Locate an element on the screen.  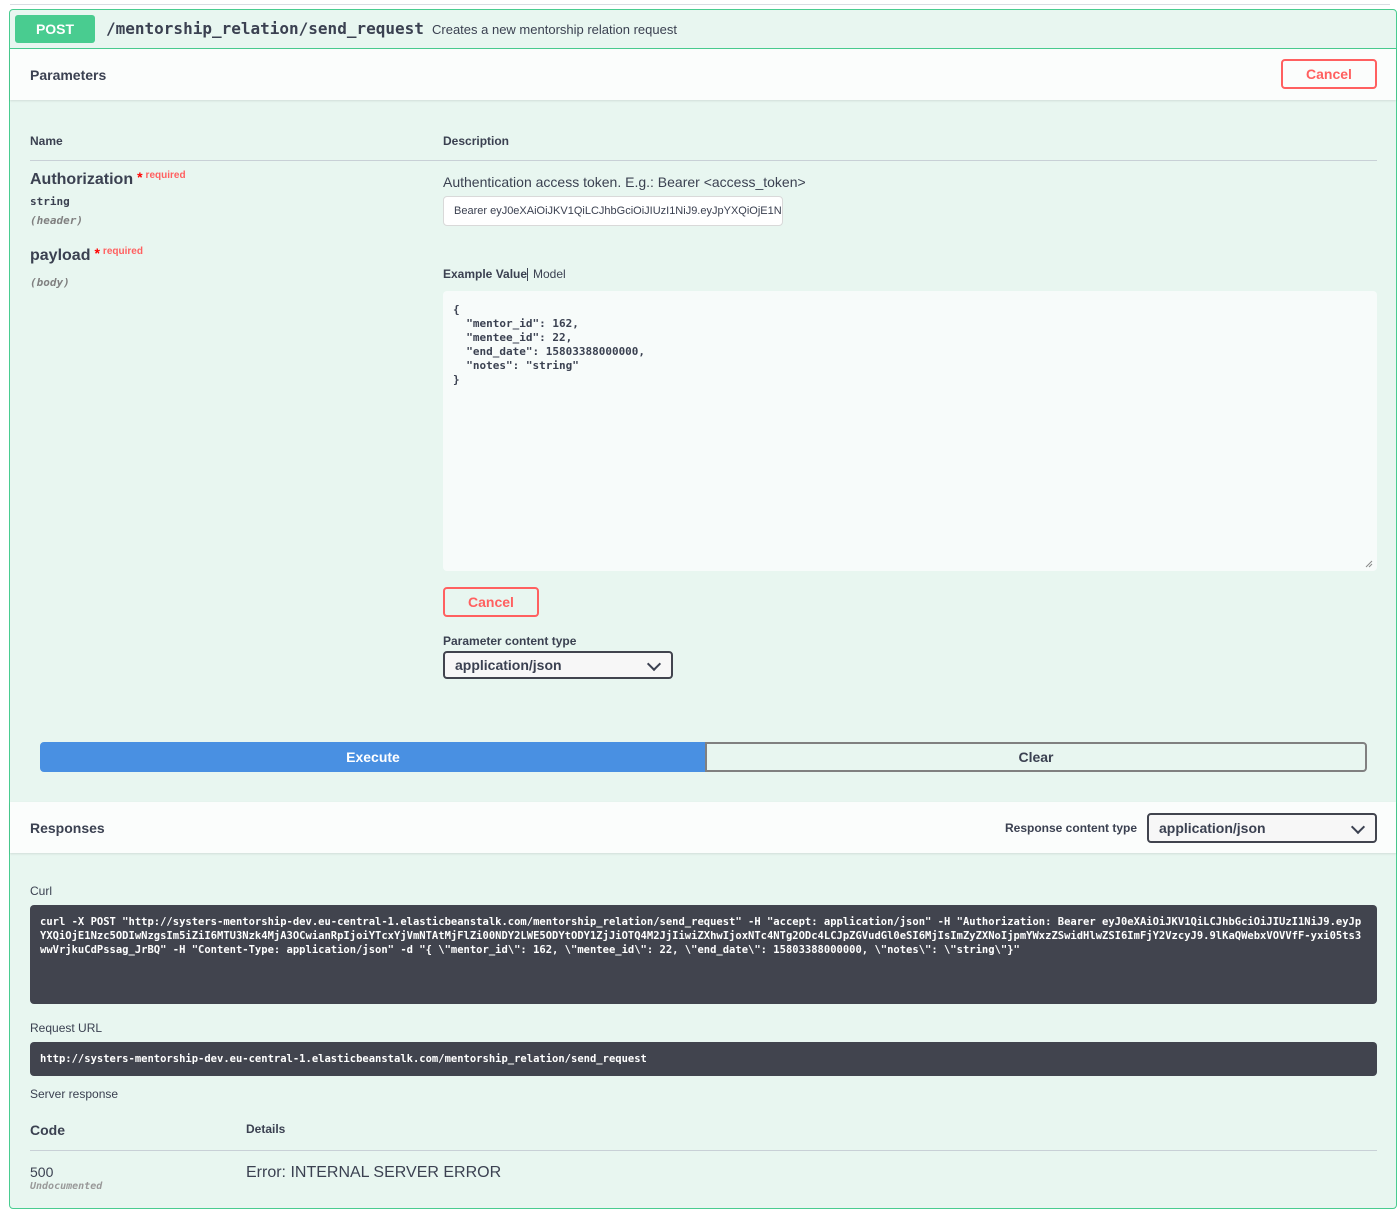
column-description-header: Description is located at coordinates (476, 141).